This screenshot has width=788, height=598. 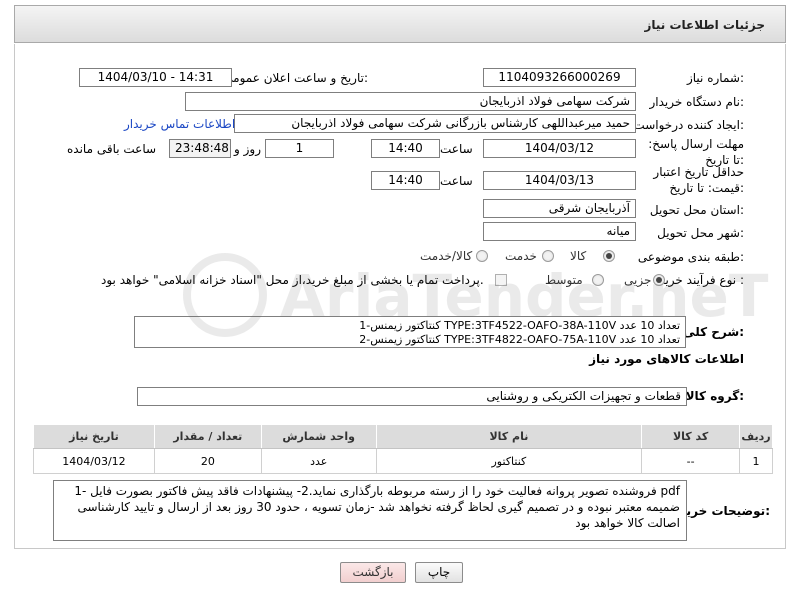 I want to click on days-and-label: روز و, so click(x=247, y=149).